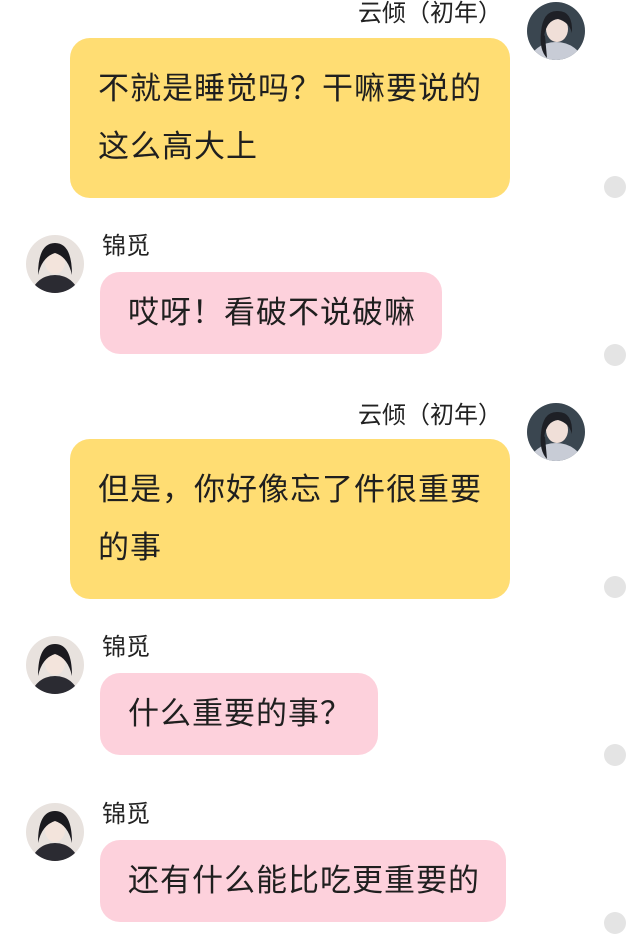  Describe the element at coordinates (303, 881) in the screenshot. I see `message-bubble: 还有什么能比吃更重要的` at that location.